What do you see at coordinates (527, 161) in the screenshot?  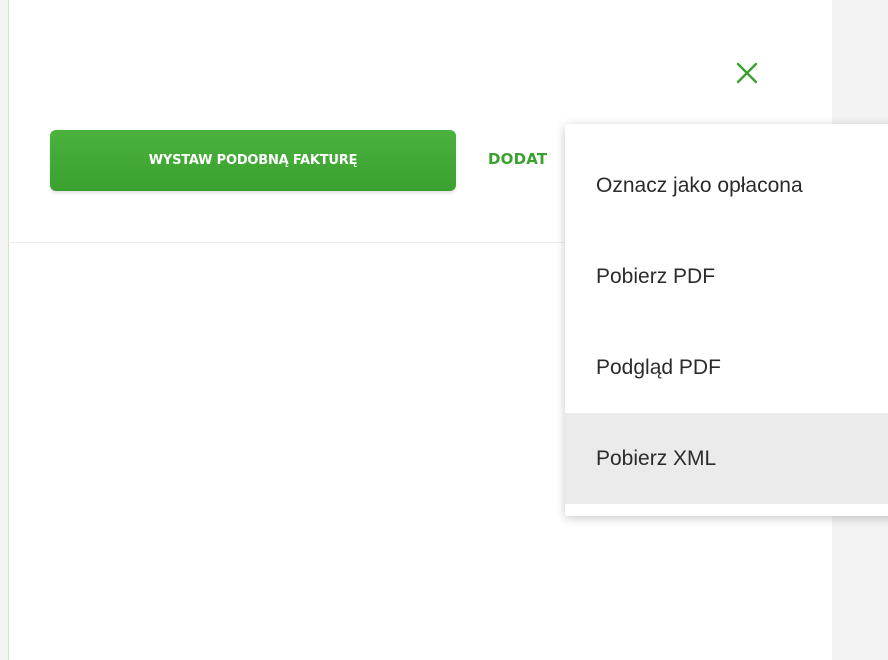 I see `more-actions-link: DODAT` at bounding box center [527, 161].